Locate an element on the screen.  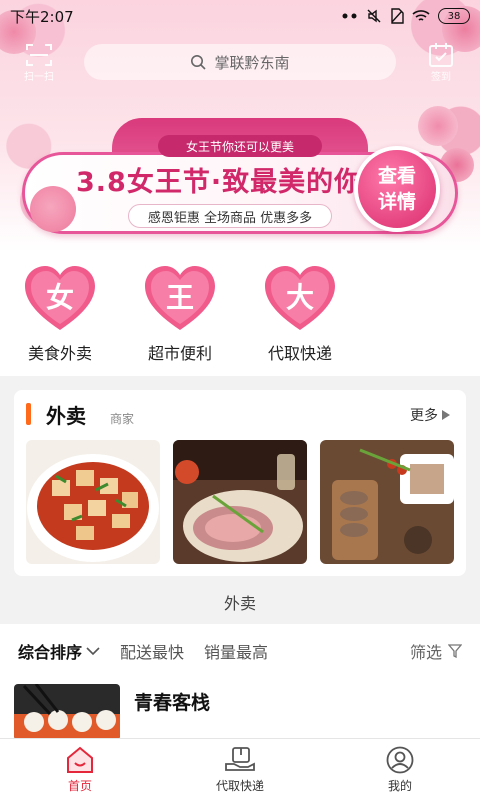
bottom-nav: 首页 代取快递 我的 is located at coordinates (240, 769).